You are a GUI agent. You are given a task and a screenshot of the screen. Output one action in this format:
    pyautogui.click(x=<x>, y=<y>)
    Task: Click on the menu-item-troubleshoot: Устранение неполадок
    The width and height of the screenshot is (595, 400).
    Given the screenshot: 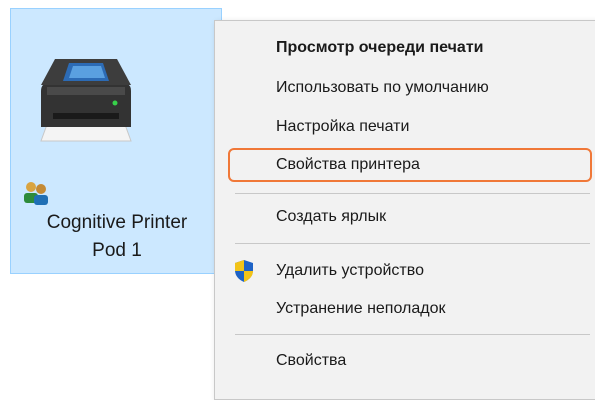 What is the action you would take?
    pyautogui.click(x=405, y=309)
    